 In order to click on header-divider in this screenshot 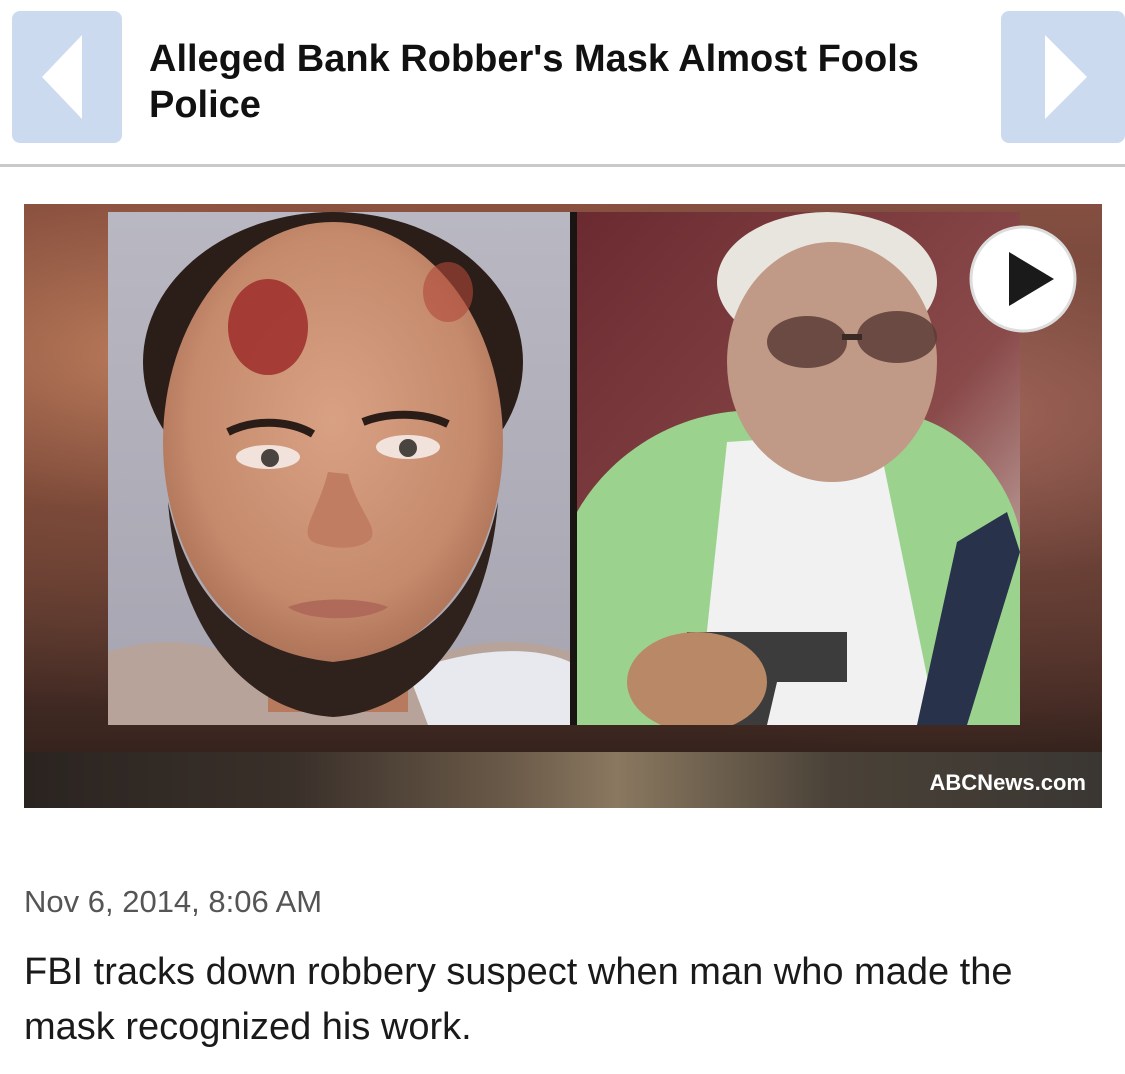, I will do `click(562, 165)`.